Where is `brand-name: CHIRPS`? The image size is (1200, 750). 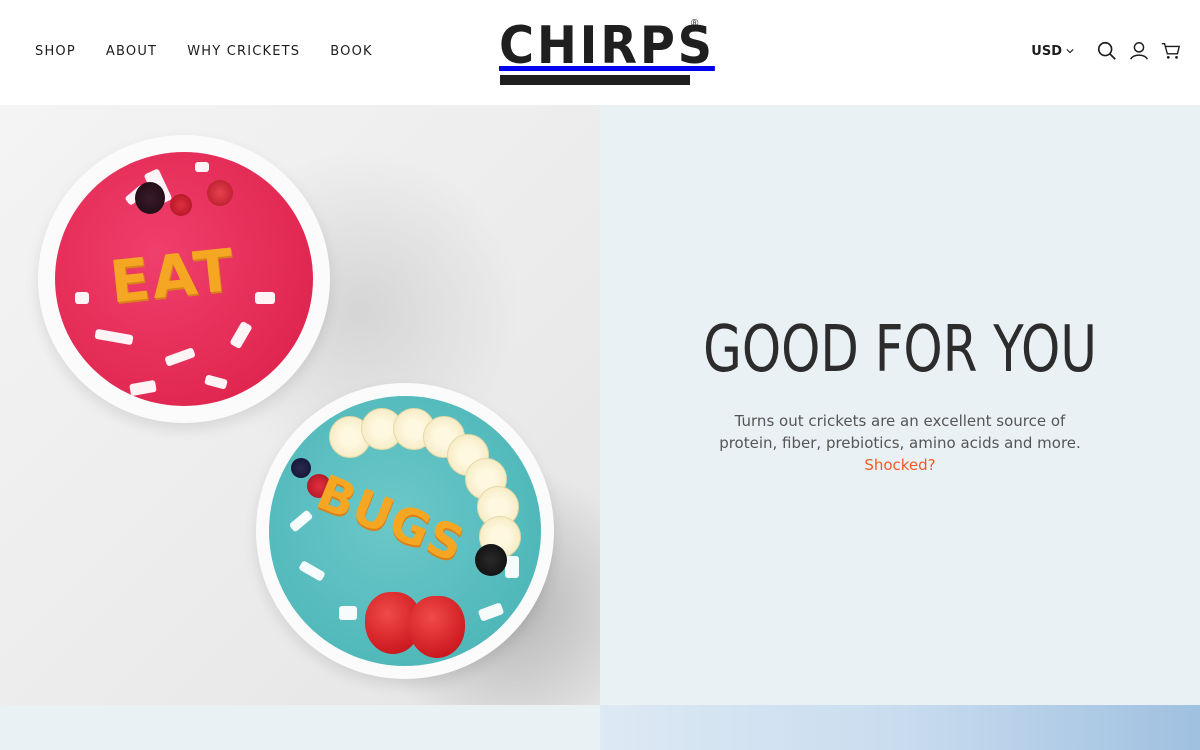 brand-name: CHIRPS is located at coordinates (607, 46).